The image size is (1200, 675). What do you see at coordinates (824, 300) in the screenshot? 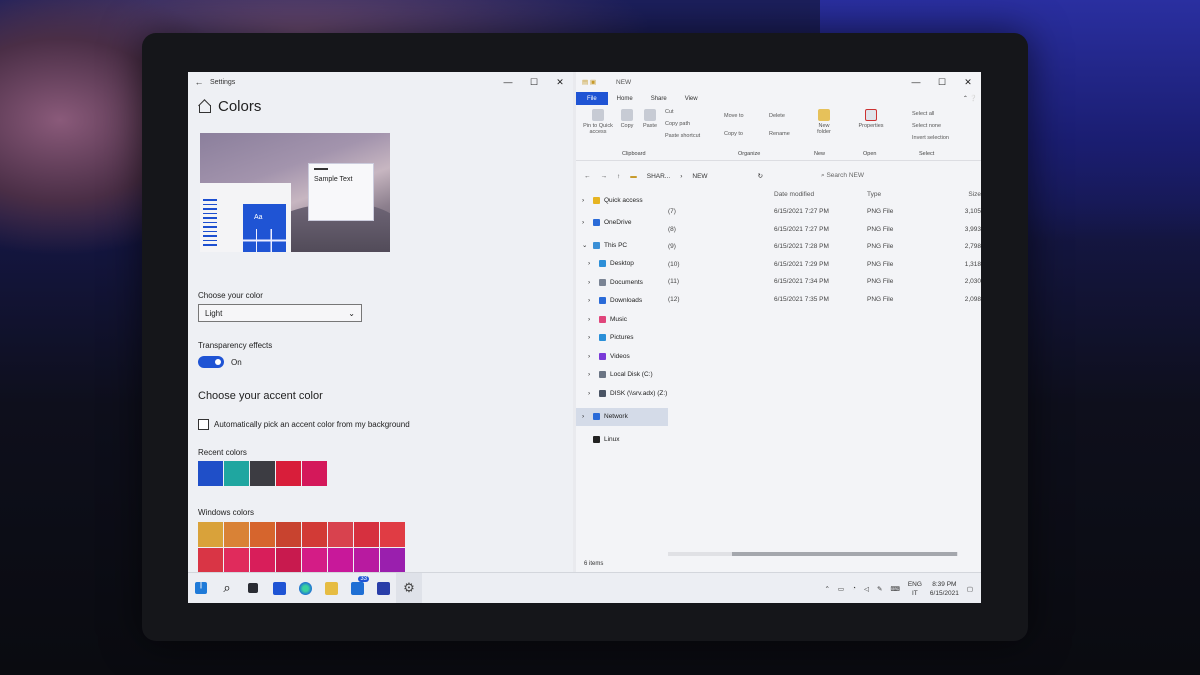
I see `table-row: (12) 6/15/2021 7:35 PM PNG File 2,098` at bounding box center [824, 300].